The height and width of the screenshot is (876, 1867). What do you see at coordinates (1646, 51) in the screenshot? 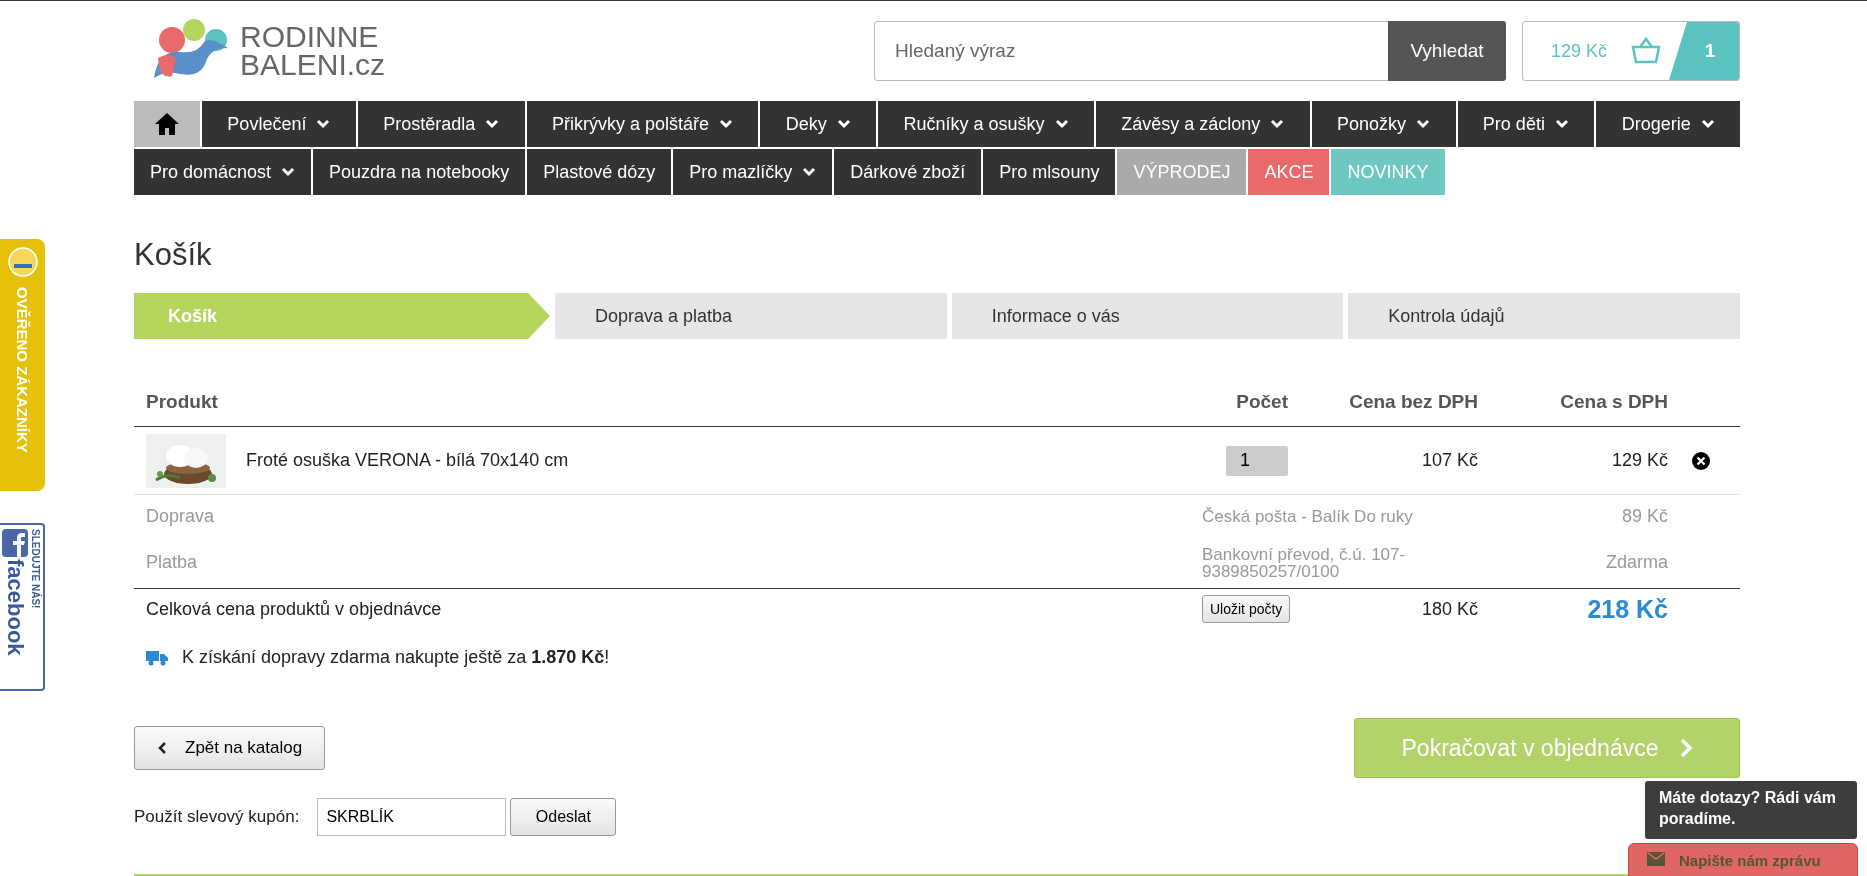
I see `basket-icon` at bounding box center [1646, 51].